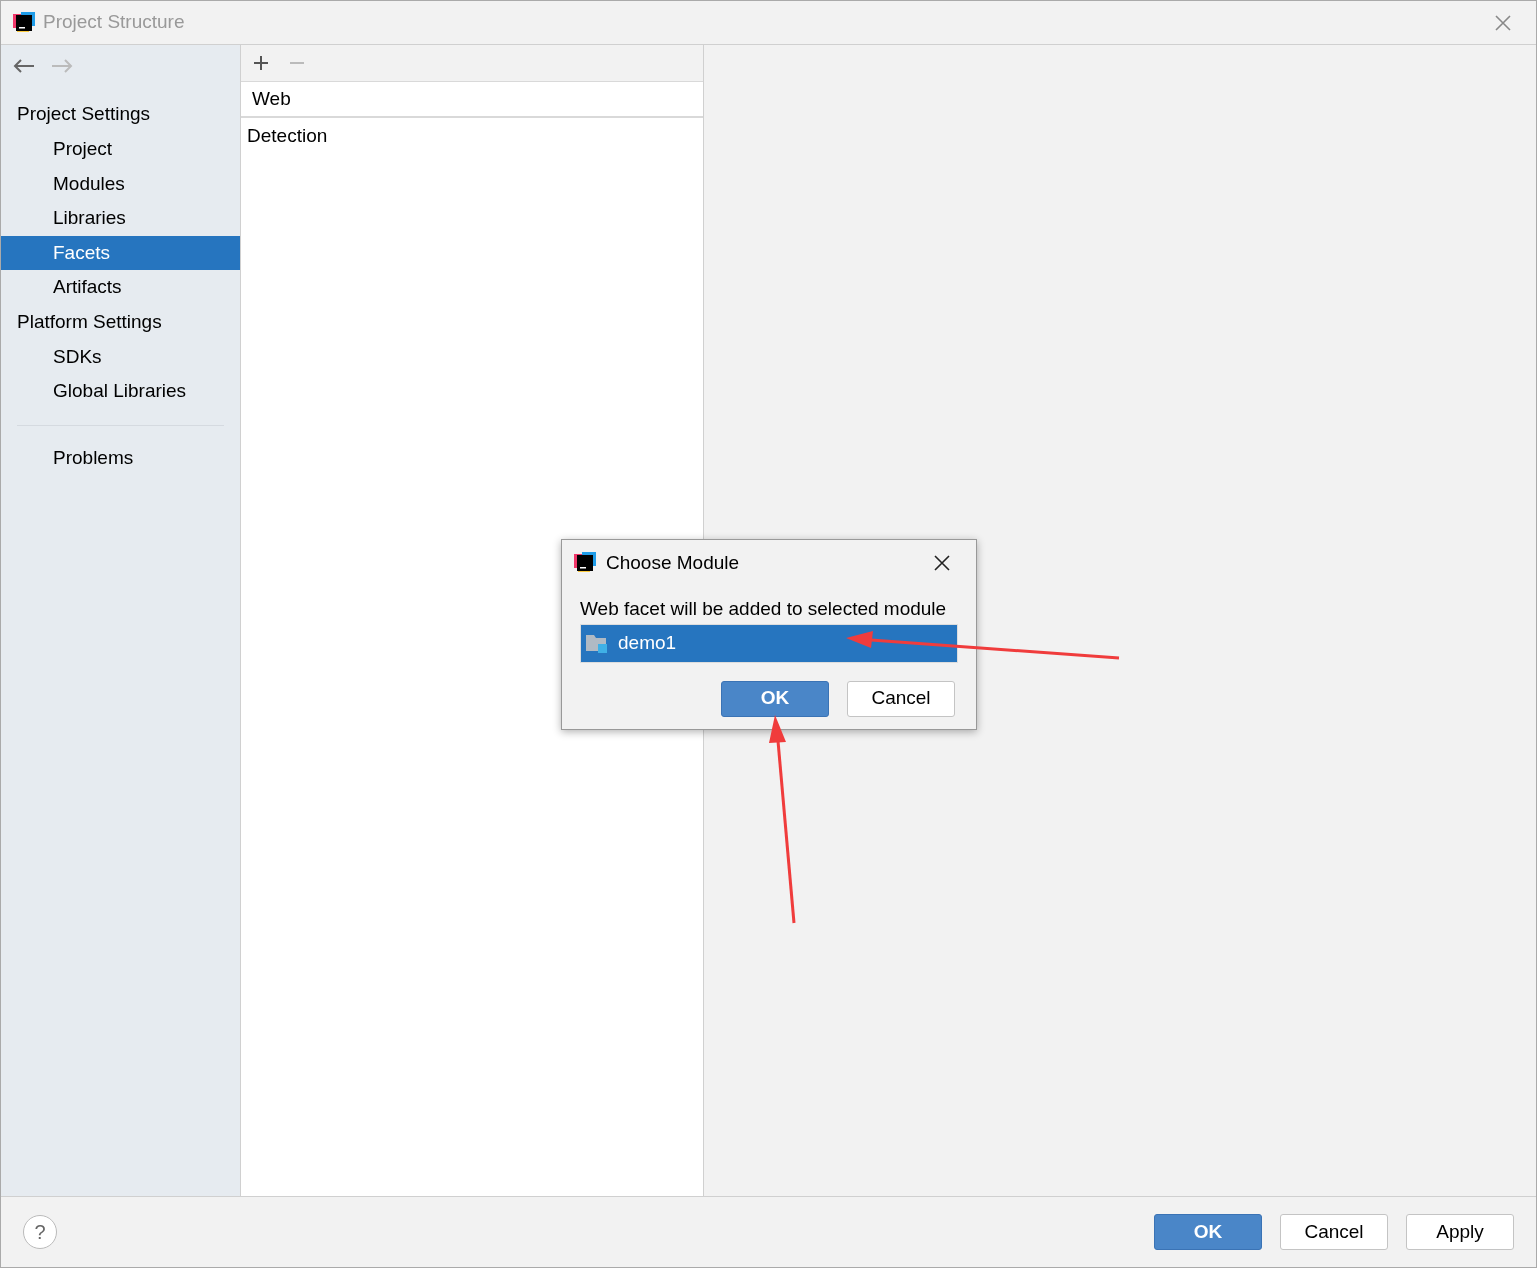  I want to click on sidebar-item: Global Libraries, so click(120, 391).